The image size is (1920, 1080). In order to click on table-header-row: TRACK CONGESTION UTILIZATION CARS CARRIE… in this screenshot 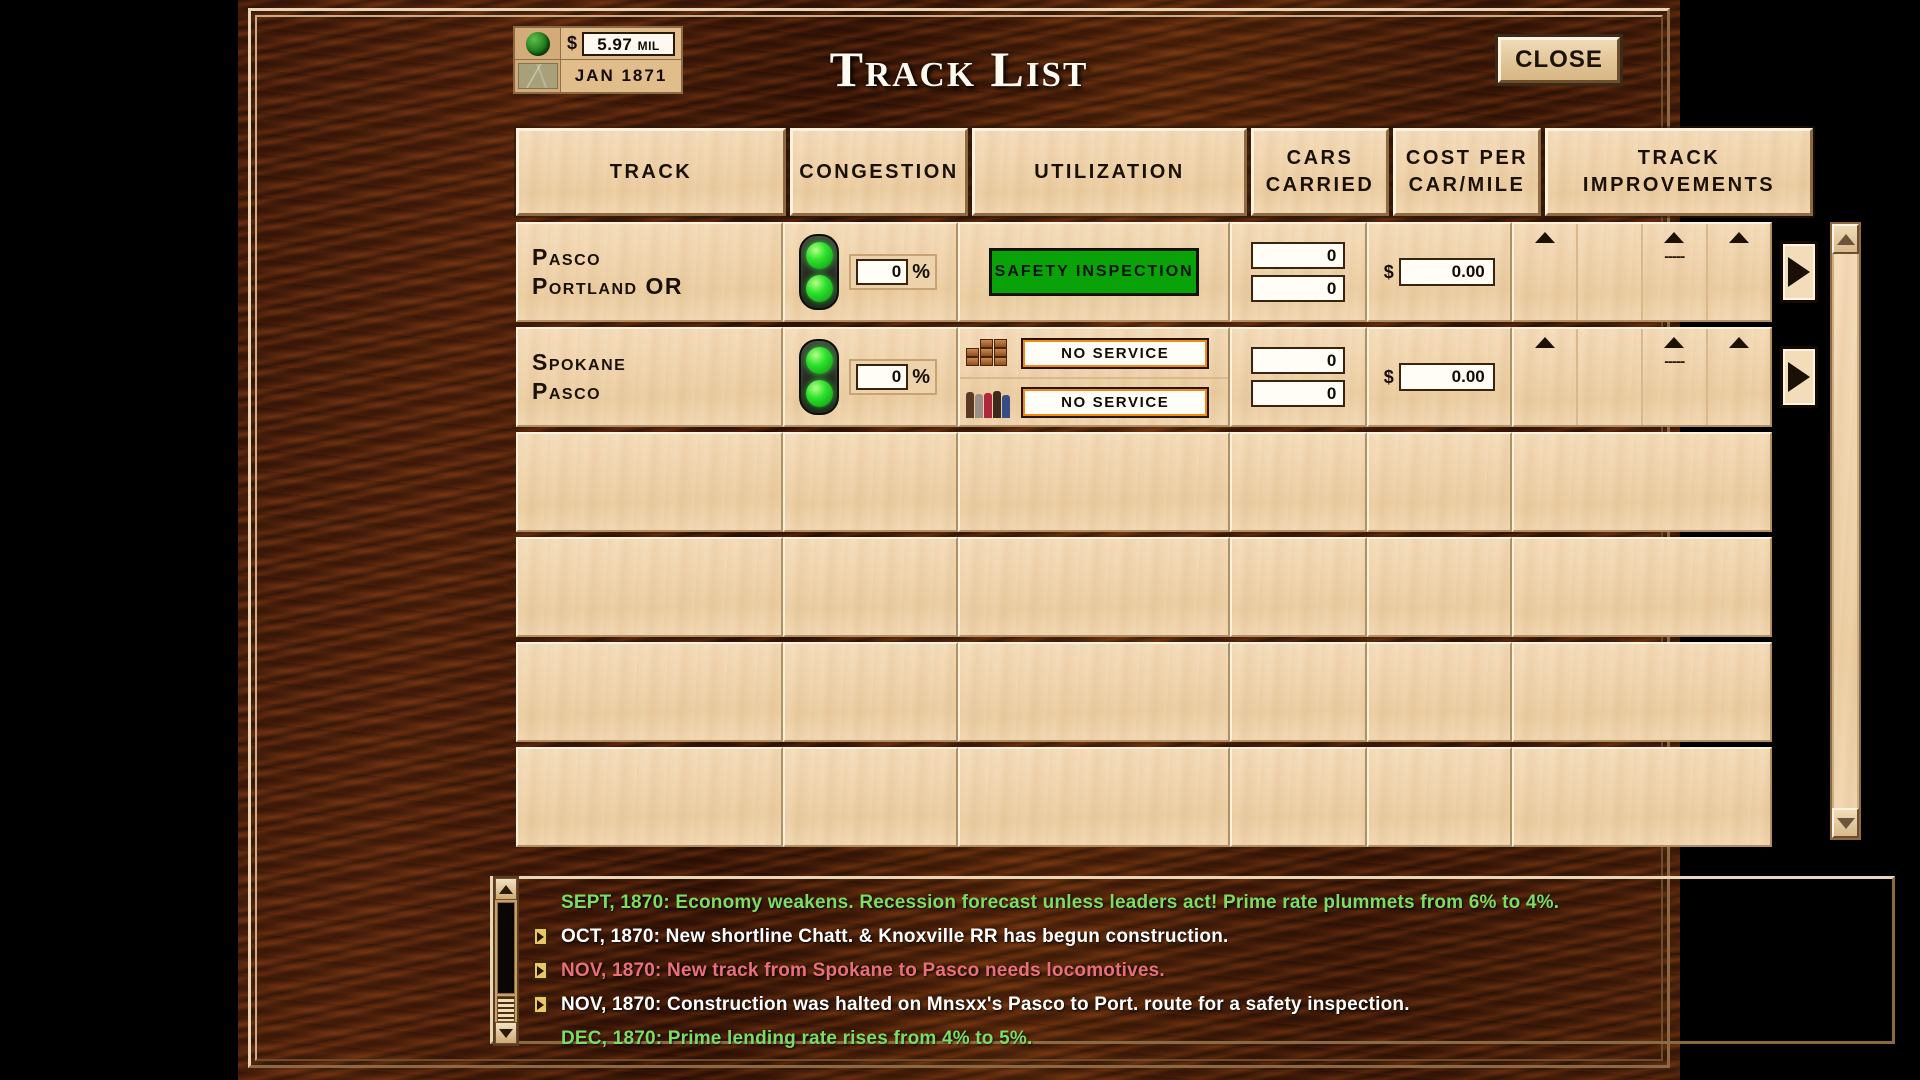, I will do `click(1188, 172)`.